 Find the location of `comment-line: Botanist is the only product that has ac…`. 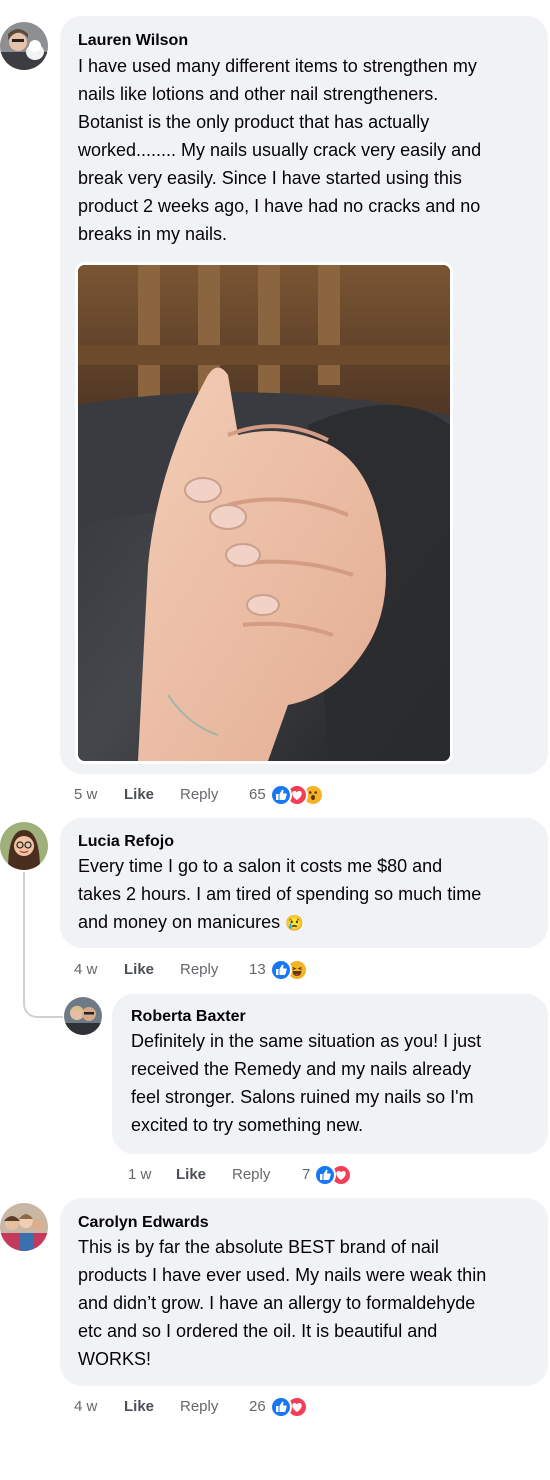

comment-line: Botanist is the only product that has ac… is located at coordinates (254, 122).